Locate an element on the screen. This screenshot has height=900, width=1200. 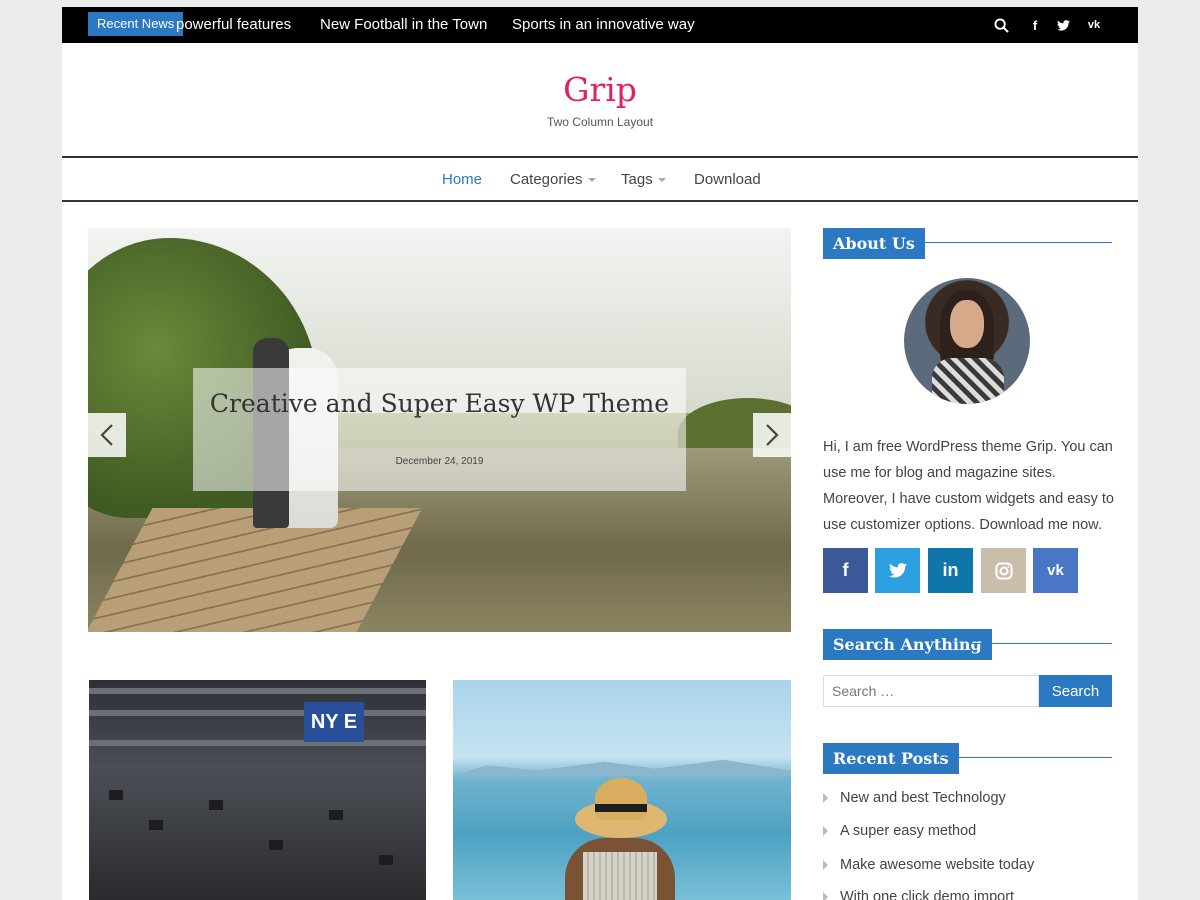
recent-posts-title: Recent Posts is located at coordinates (891, 758).